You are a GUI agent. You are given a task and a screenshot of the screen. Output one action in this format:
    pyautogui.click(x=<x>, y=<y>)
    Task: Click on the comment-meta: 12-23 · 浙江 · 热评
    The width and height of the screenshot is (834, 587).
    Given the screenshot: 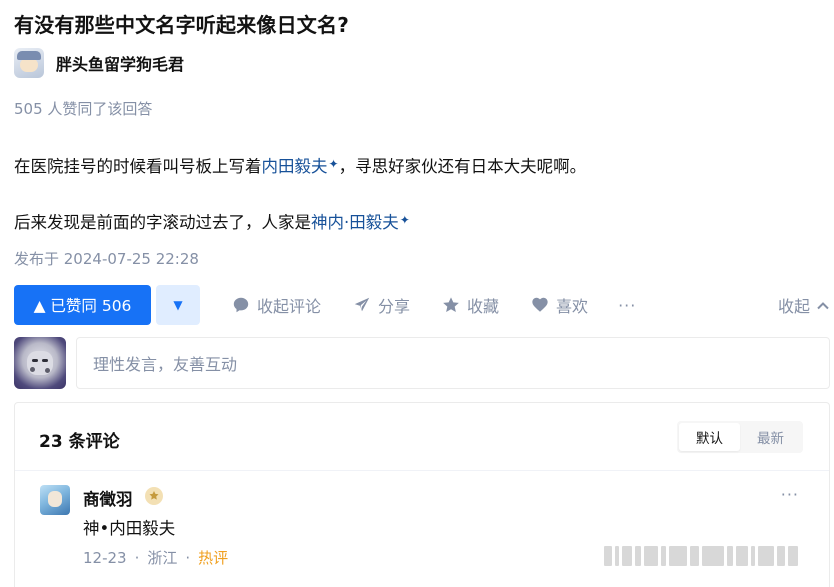 What is the action you would take?
    pyautogui.click(x=155, y=557)
    